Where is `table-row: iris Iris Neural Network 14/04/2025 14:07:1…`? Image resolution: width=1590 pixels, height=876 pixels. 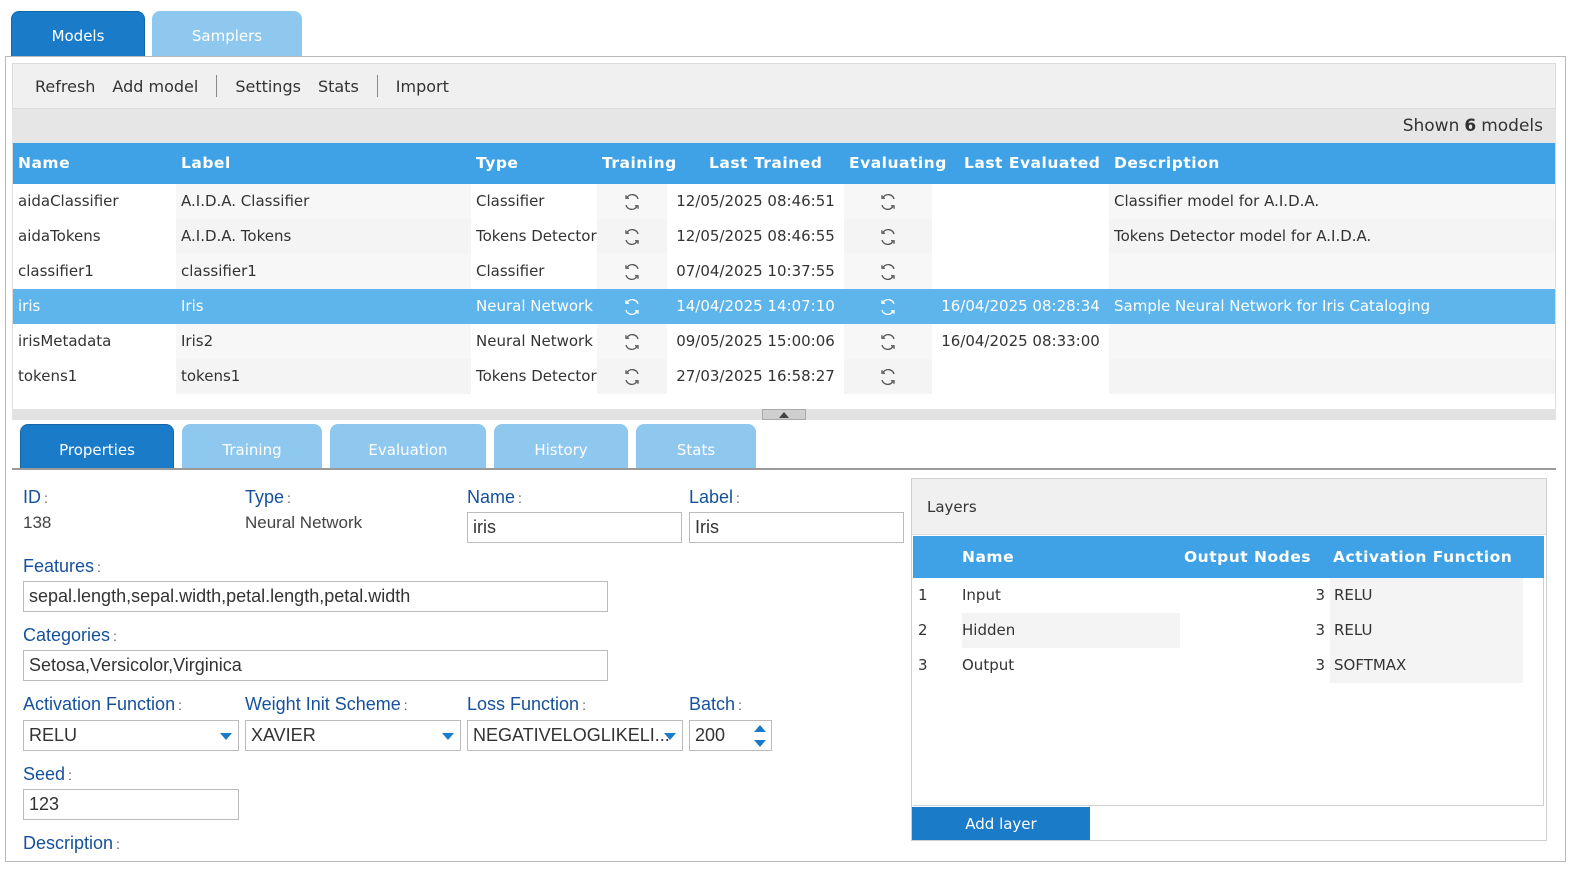 table-row: iris Iris Neural Network 14/04/2025 14:07:1… is located at coordinates (784, 306).